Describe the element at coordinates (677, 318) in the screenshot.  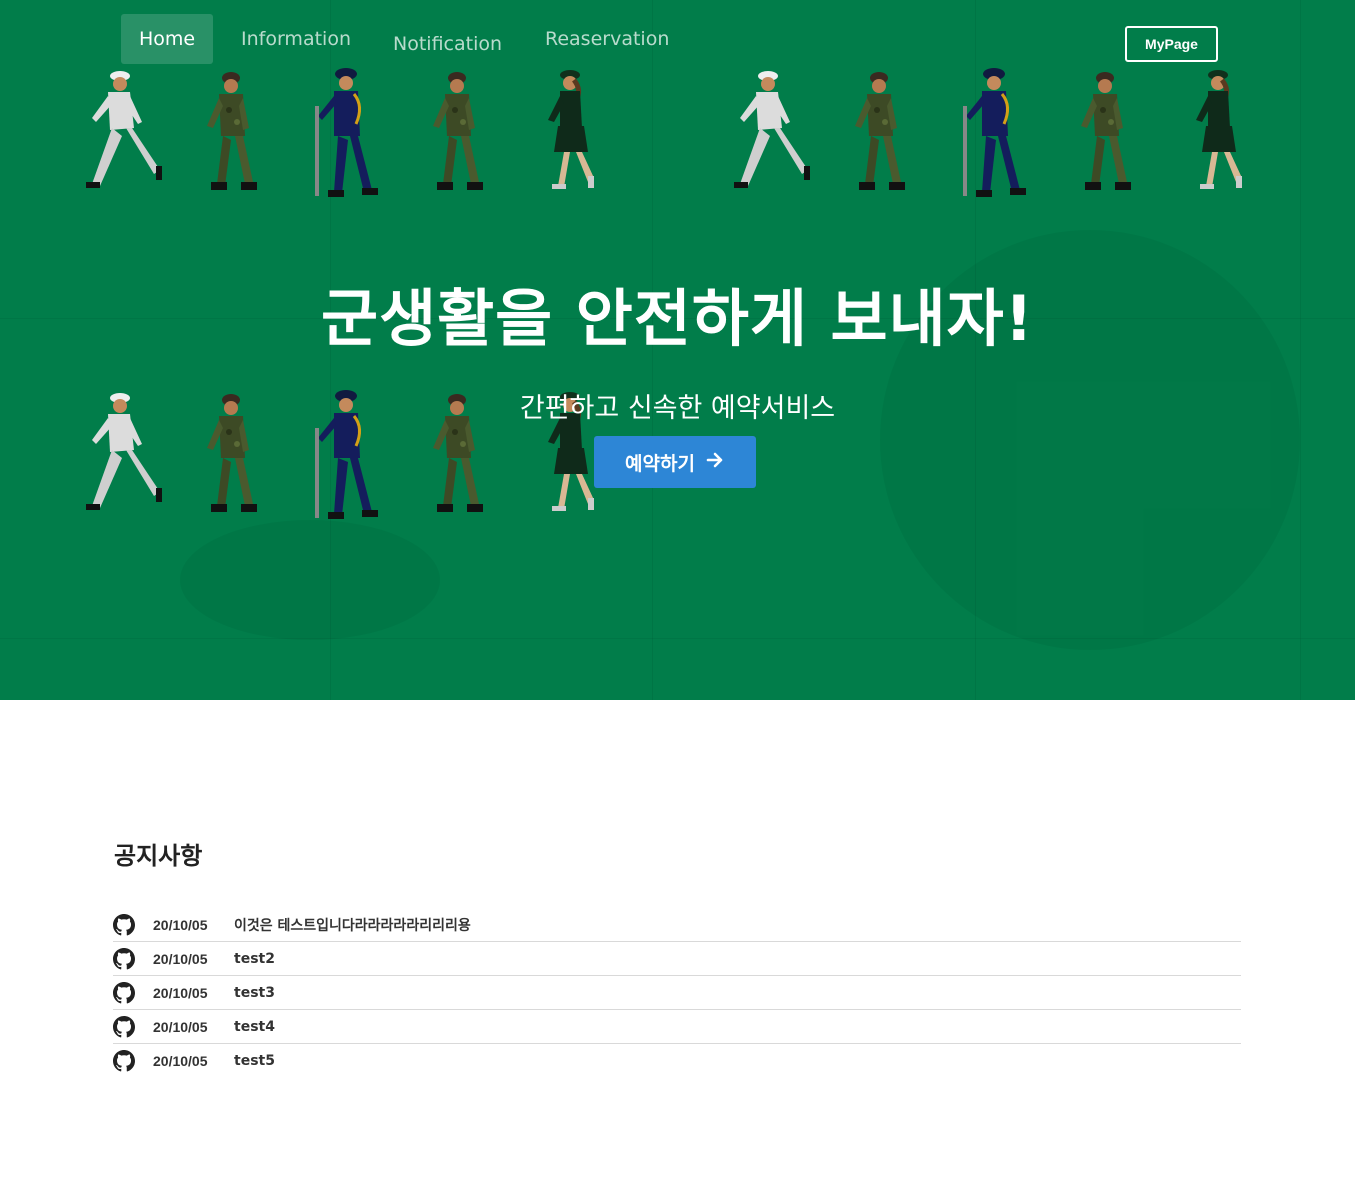
I see `hero-title: 군생활을 안전하게 보내자!` at that location.